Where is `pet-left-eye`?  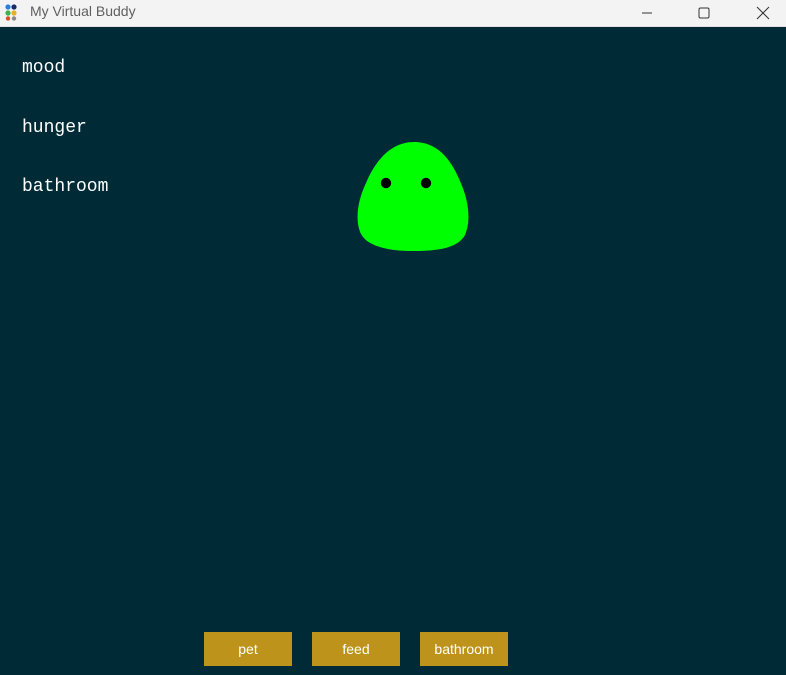
pet-left-eye is located at coordinates (386, 183).